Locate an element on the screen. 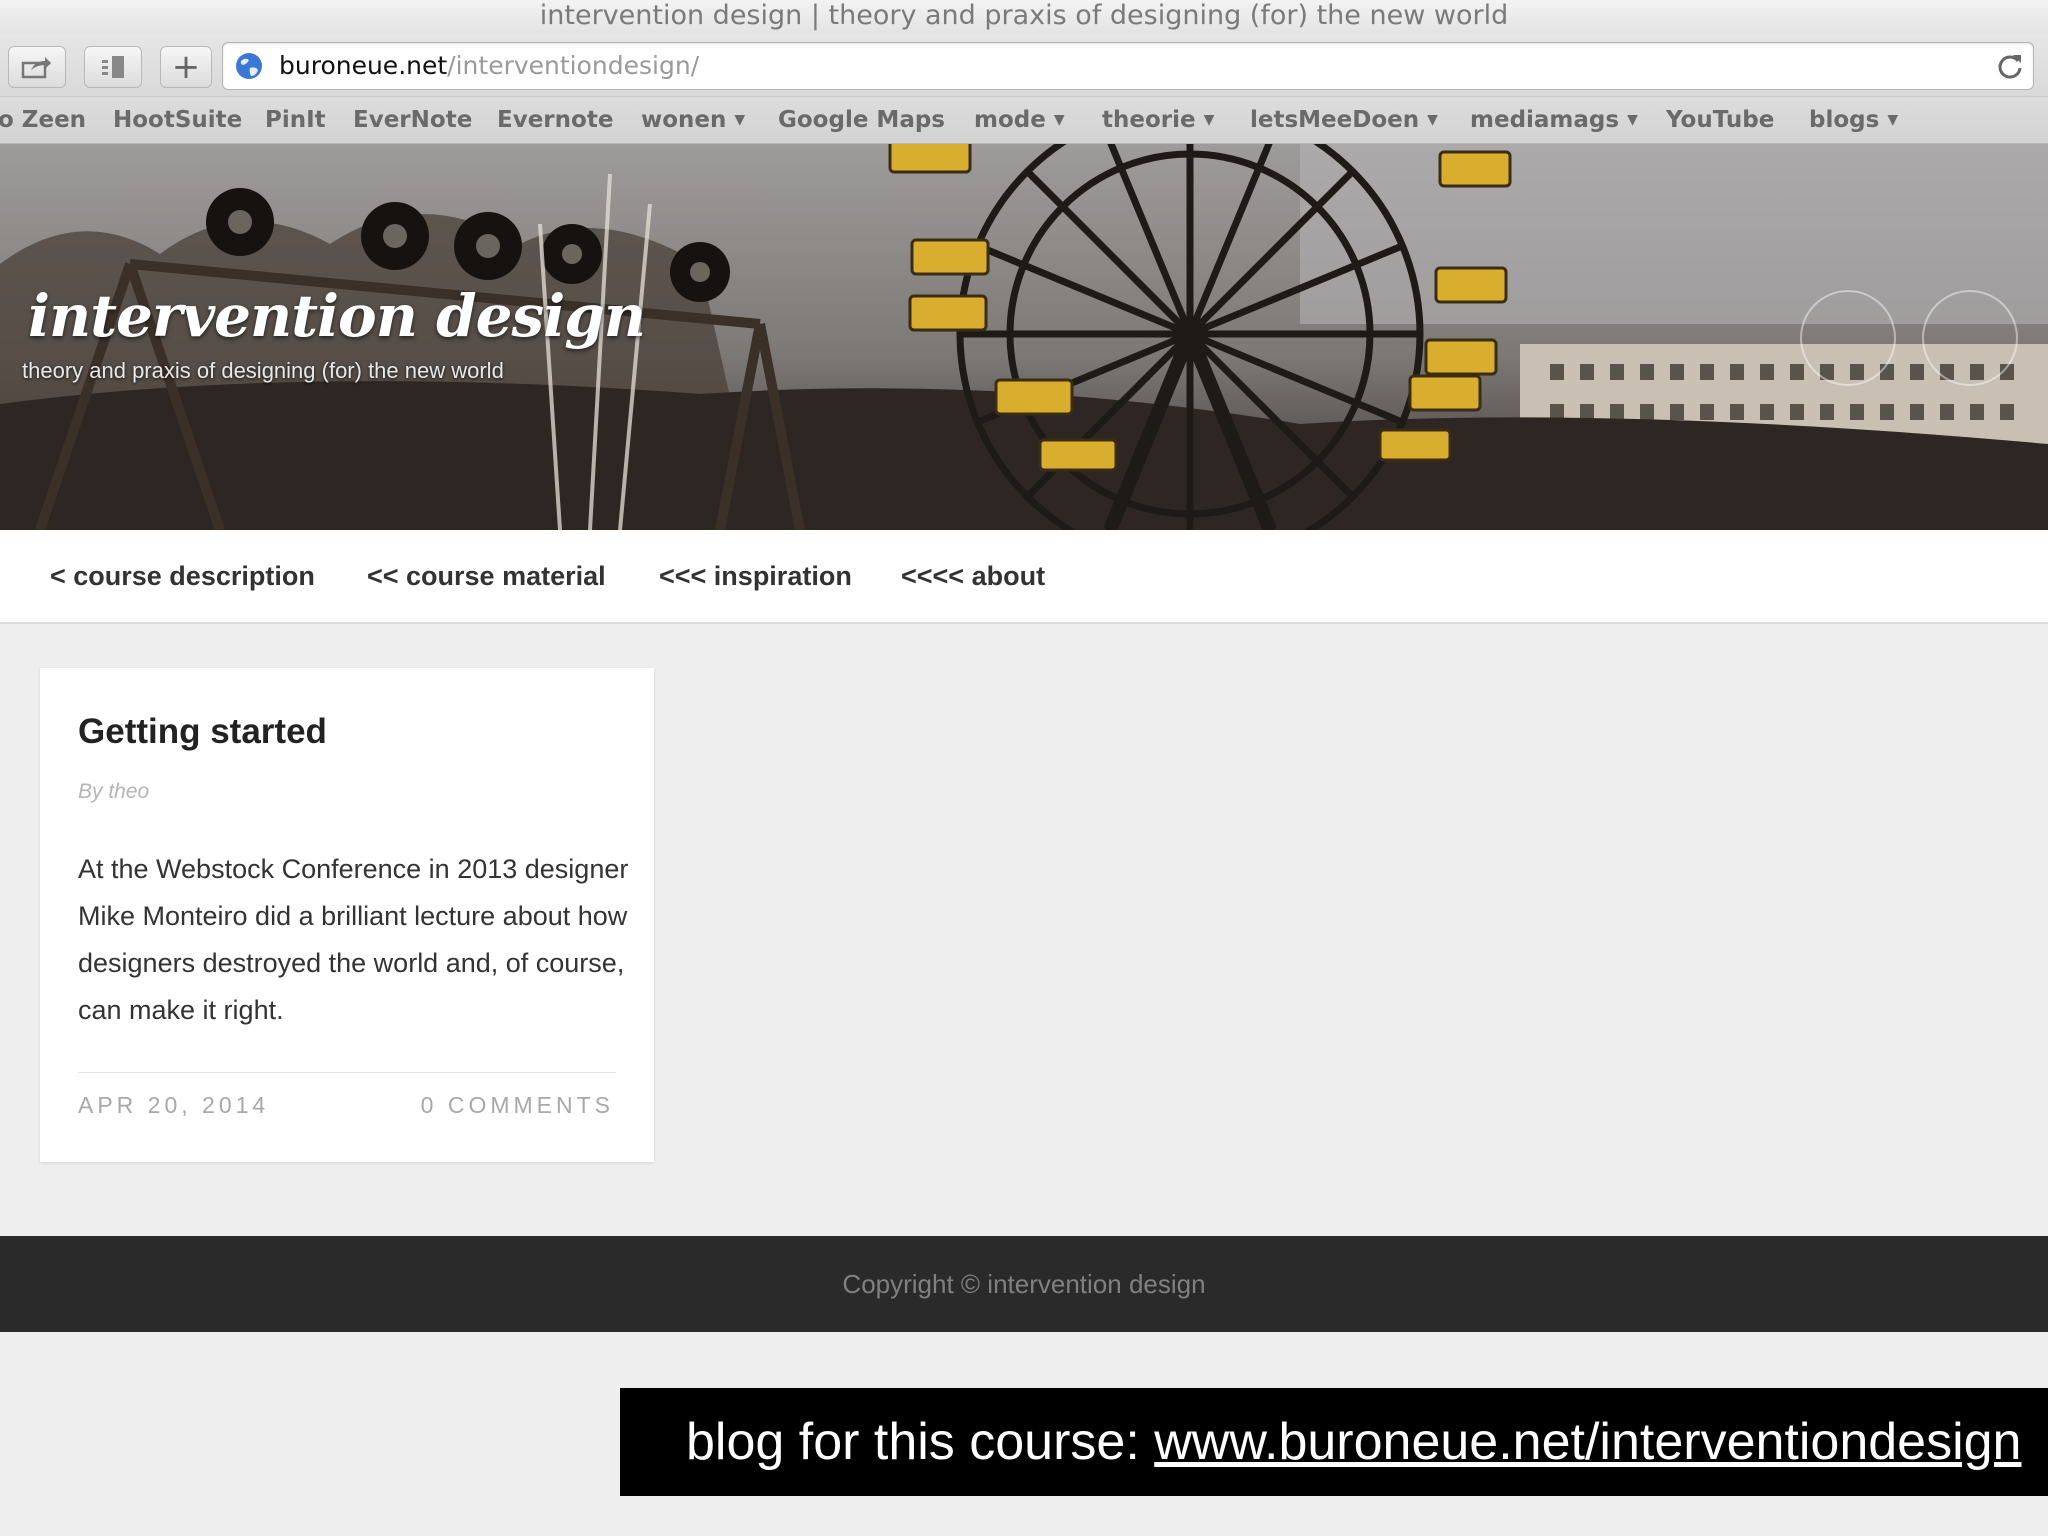 The width and height of the screenshot is (2048, 1536). url-host: buroneue.net is located at coordinates (363, 65).